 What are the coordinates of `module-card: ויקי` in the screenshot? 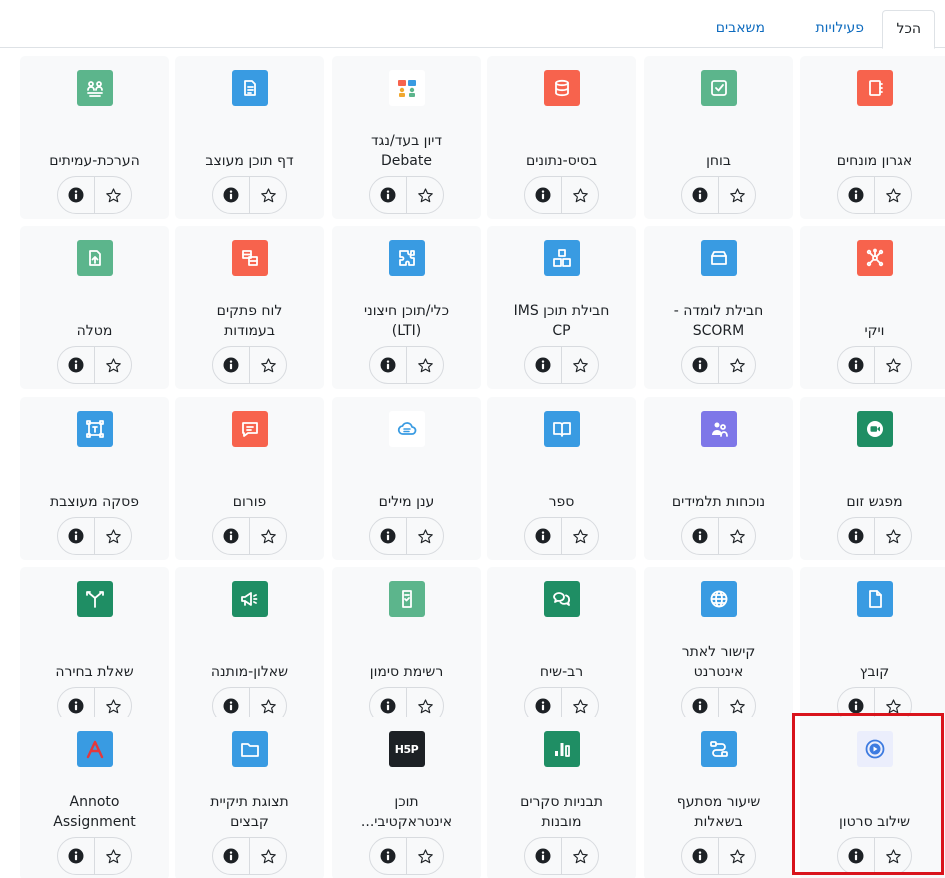 It's located at (872, 307).